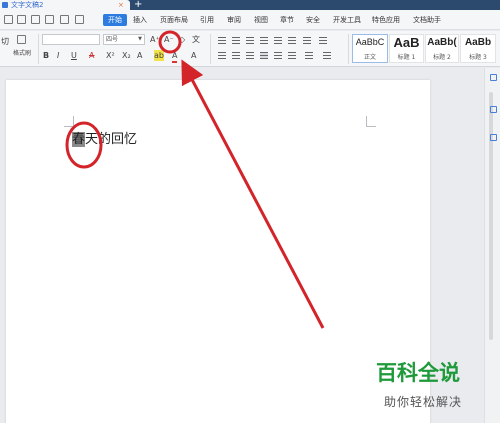  Describe the element at coordinates (427, 20) in the screenshot. I see `tab-doc-assistant: 文档助手` at that location.